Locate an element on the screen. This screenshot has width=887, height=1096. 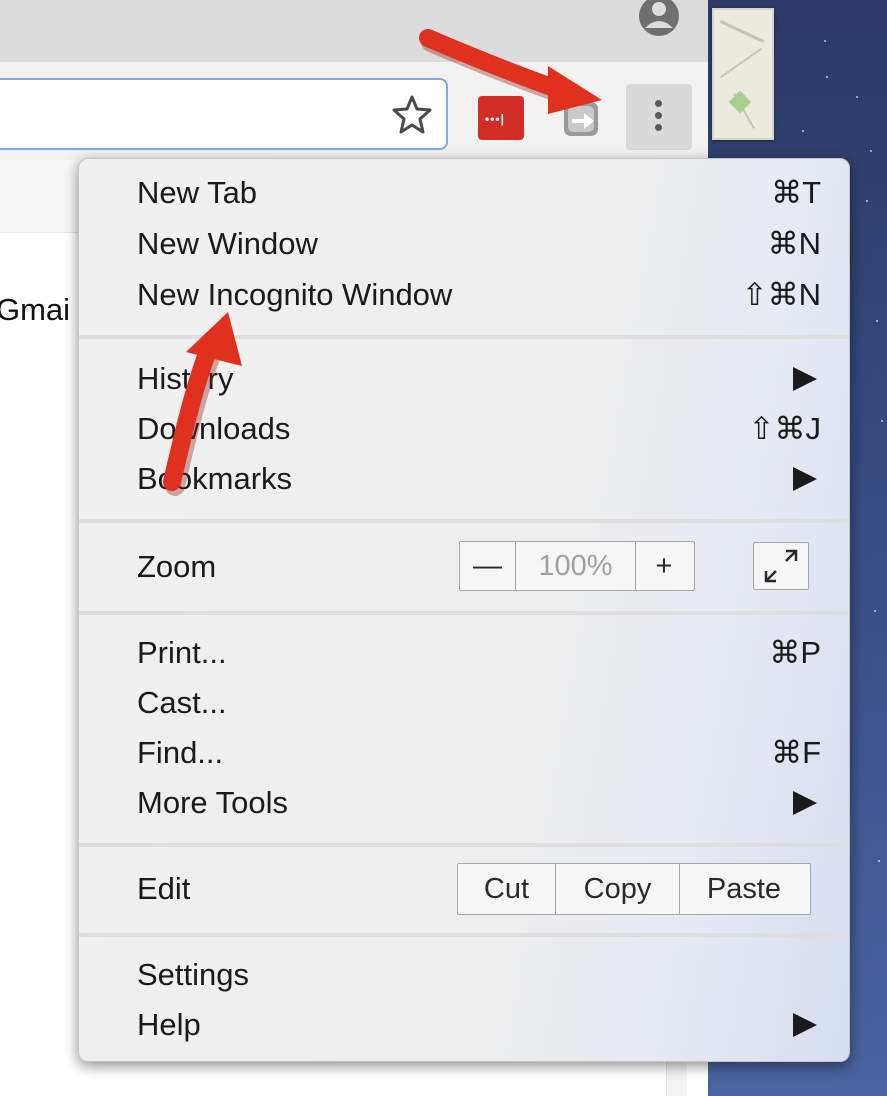
menu-item-new-incognito-window: New Incognito Window ⇧⌘N is located at coordinates (479, 295).